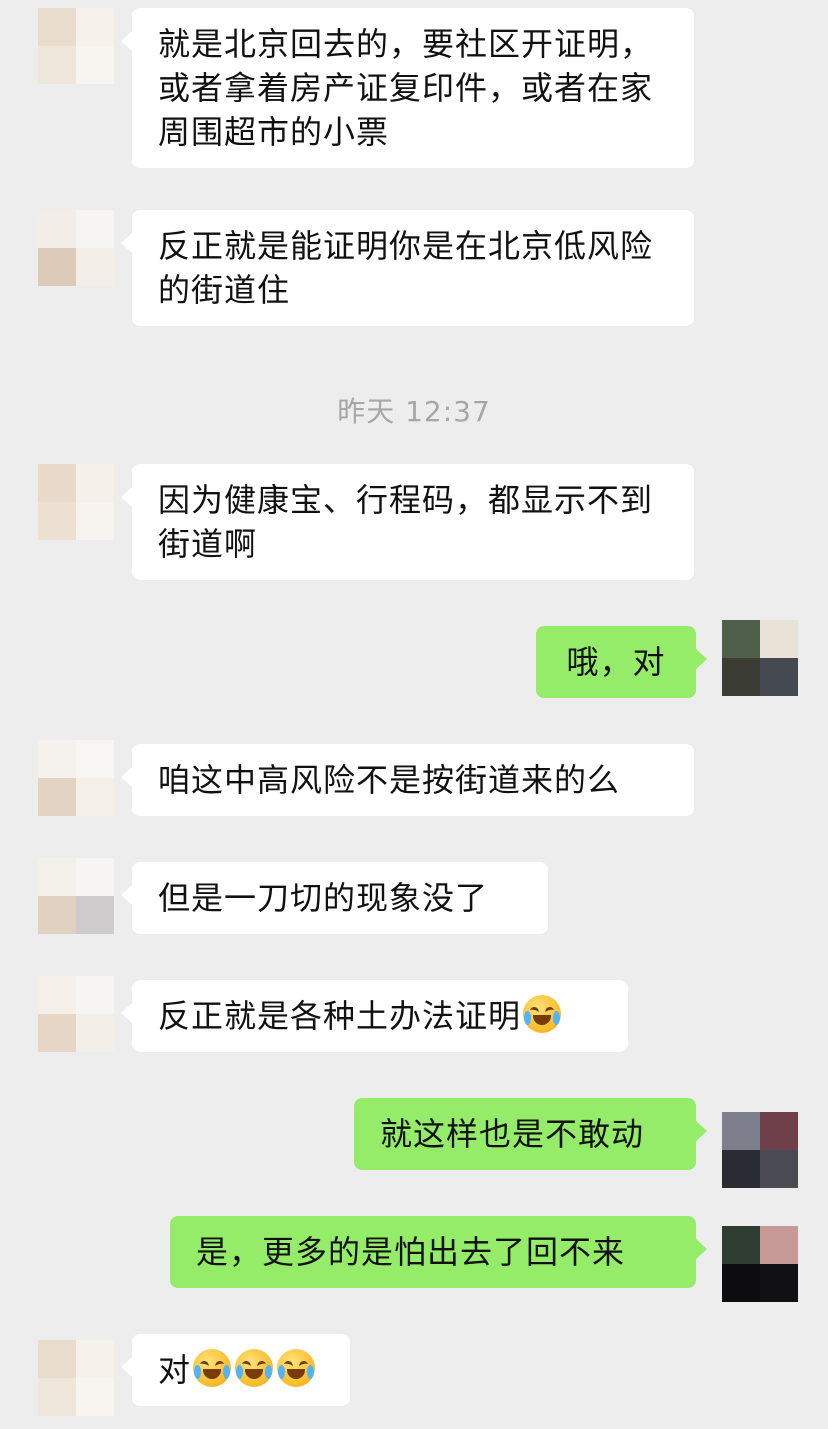 This screenshot has height=1429, width=828. What do you see at coordinates (616, 662) in the screenshot?
I see `message-text: 哦，对` at bounding box center [616, 662].